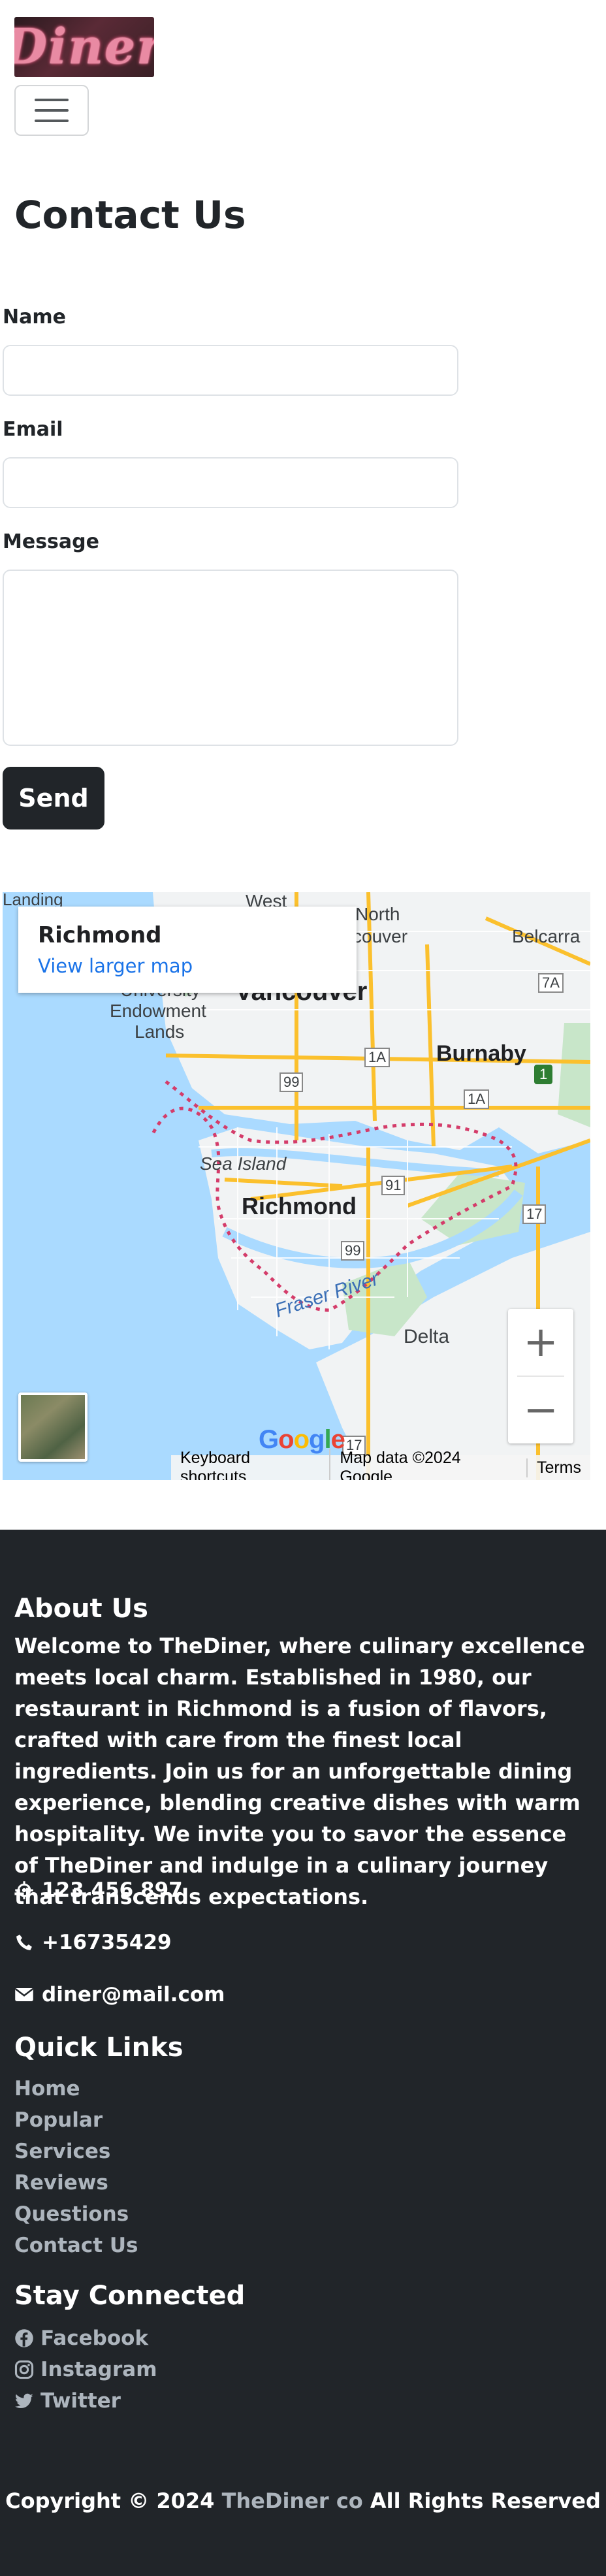 Image resolution: width=606 pixels, height=2576 pixels. Describe the element at coordinates (230, 658) in the screenshot. I see `message-textarea` at that location.